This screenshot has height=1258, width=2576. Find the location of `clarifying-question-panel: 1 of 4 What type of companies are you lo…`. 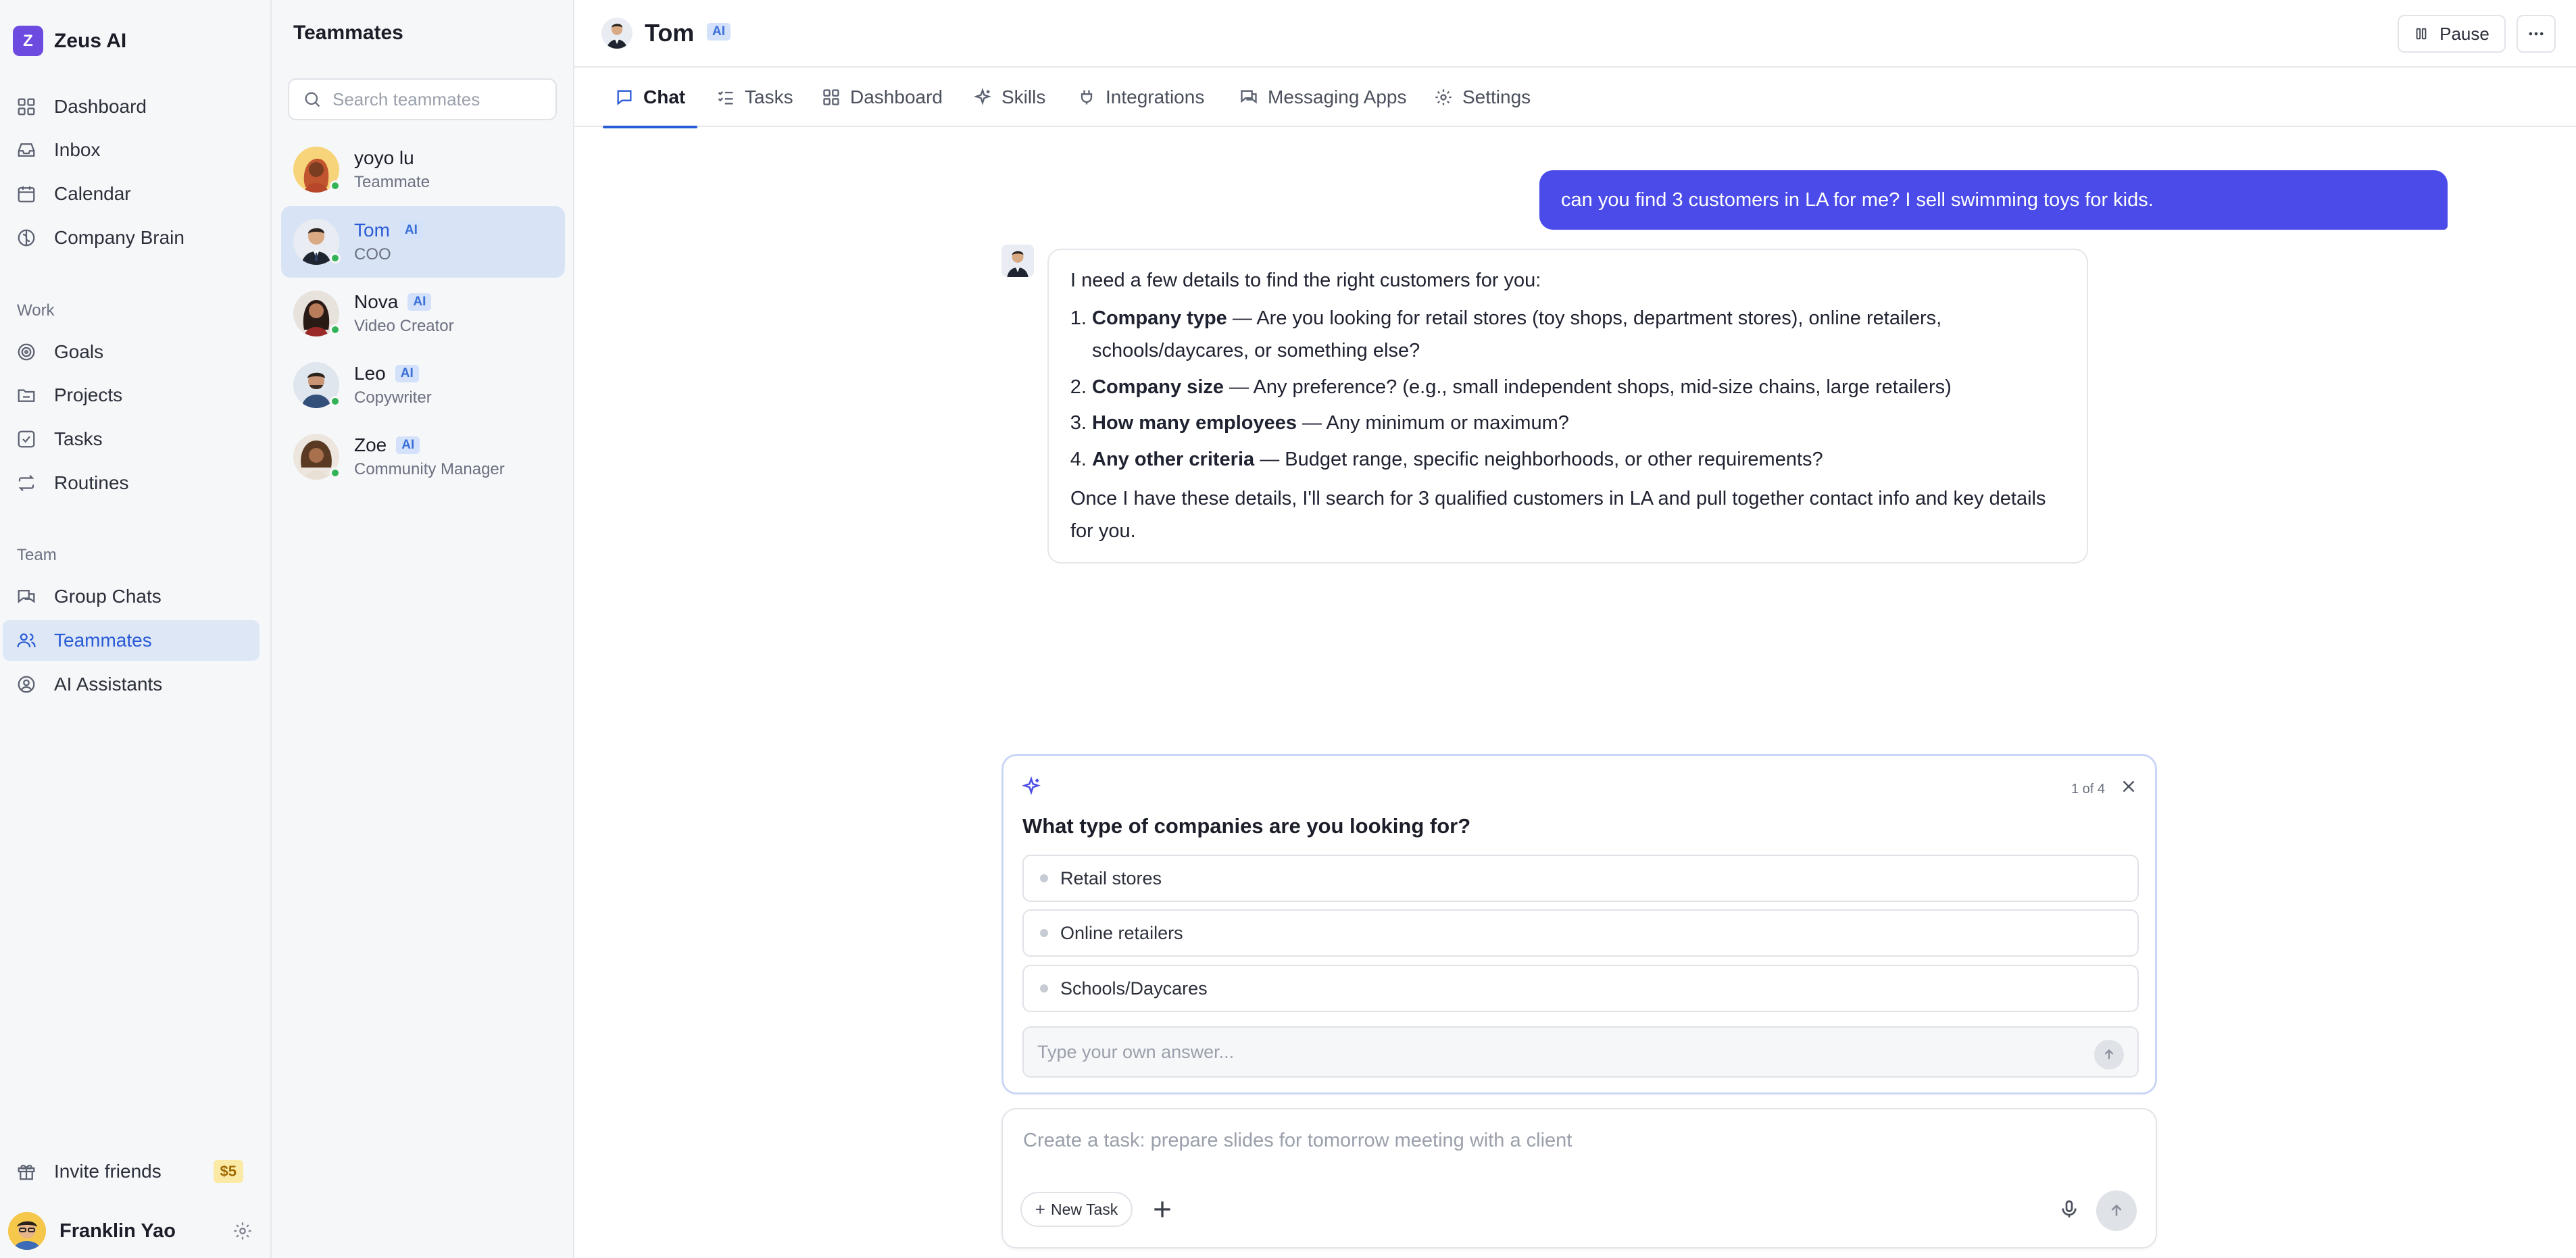

clarifying-question-panel: 1 of 4 What type of companies are you lo… is located at coordinates (1579, 924).